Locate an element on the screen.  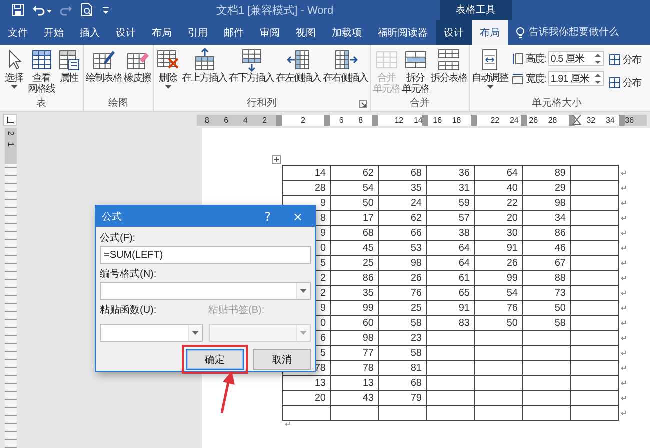
ribbon-button: 选择 is located at coordinates (14, 68).